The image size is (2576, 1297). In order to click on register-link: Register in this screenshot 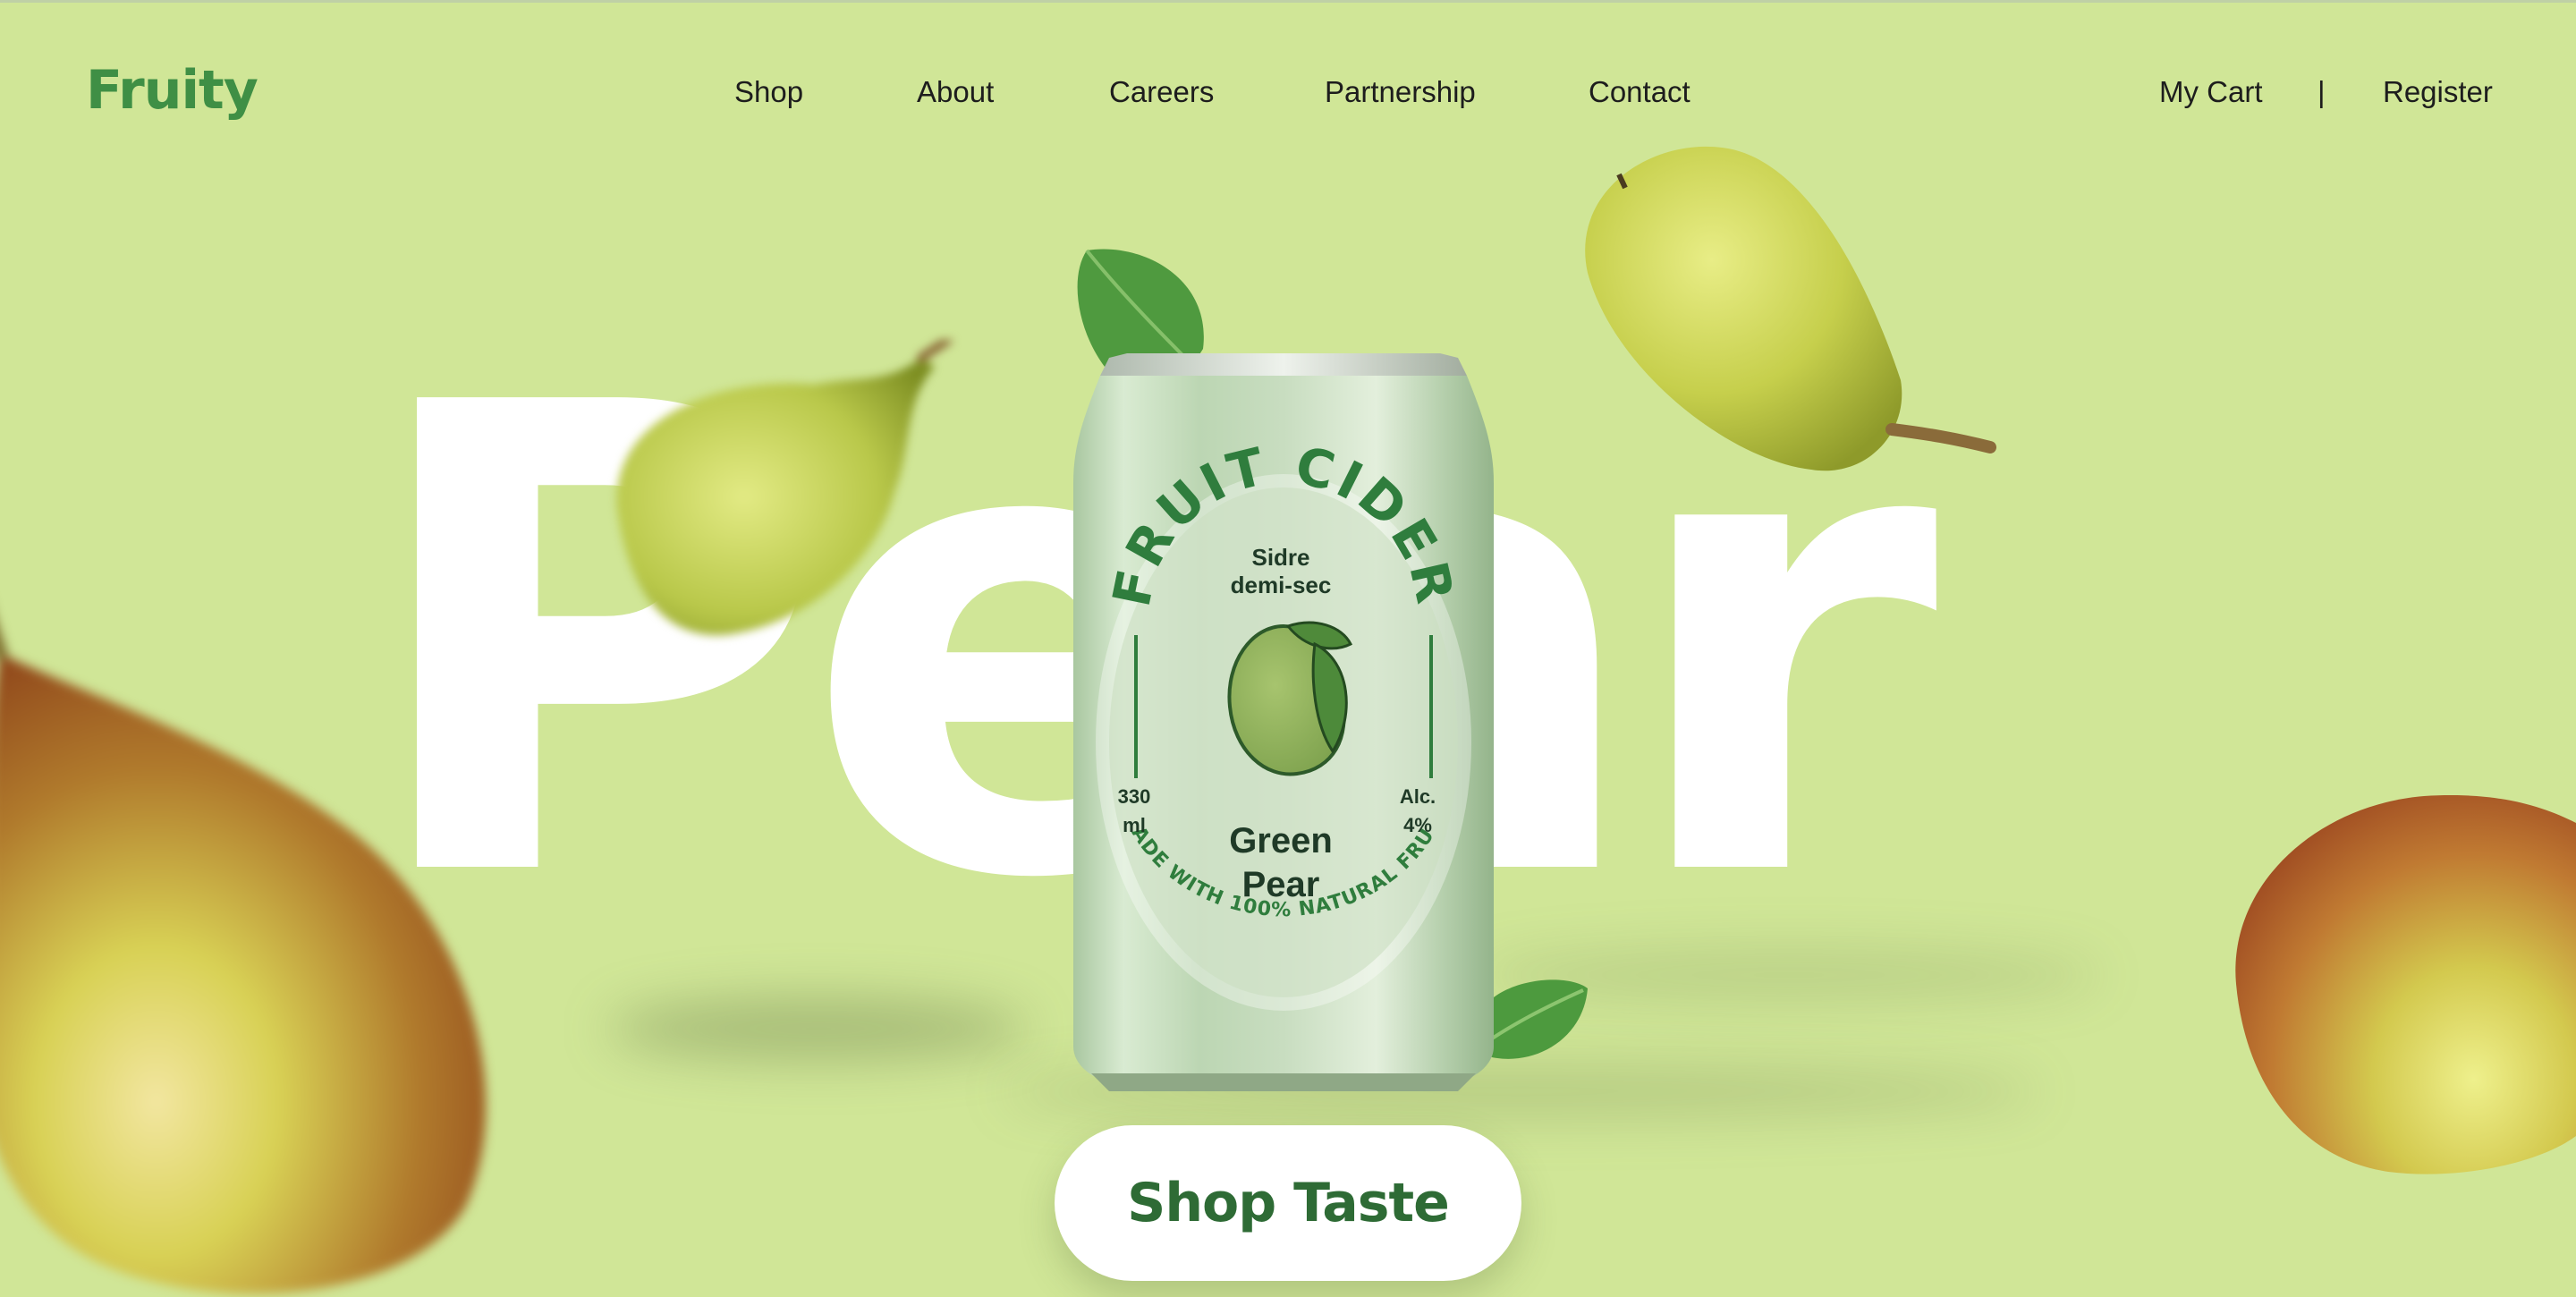, I will do `click(2438, 92)`.